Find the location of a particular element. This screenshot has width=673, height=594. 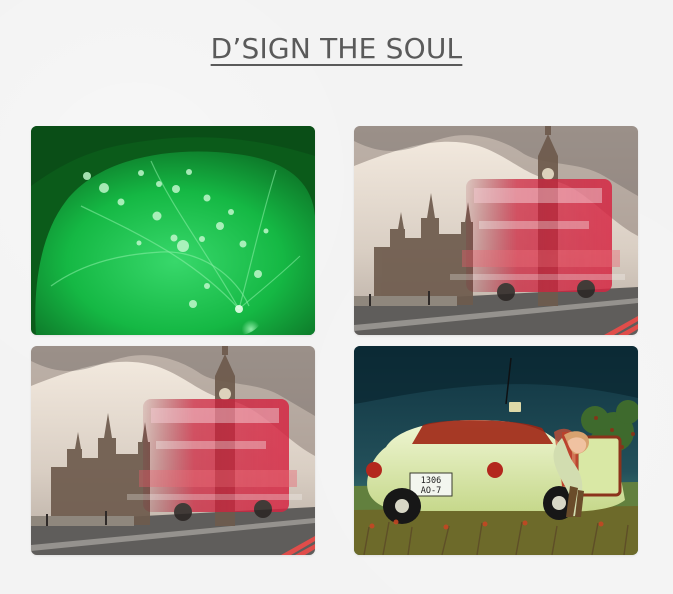

vintage-car-image: 1306 AO-7 is located at coordinates (496, 450).